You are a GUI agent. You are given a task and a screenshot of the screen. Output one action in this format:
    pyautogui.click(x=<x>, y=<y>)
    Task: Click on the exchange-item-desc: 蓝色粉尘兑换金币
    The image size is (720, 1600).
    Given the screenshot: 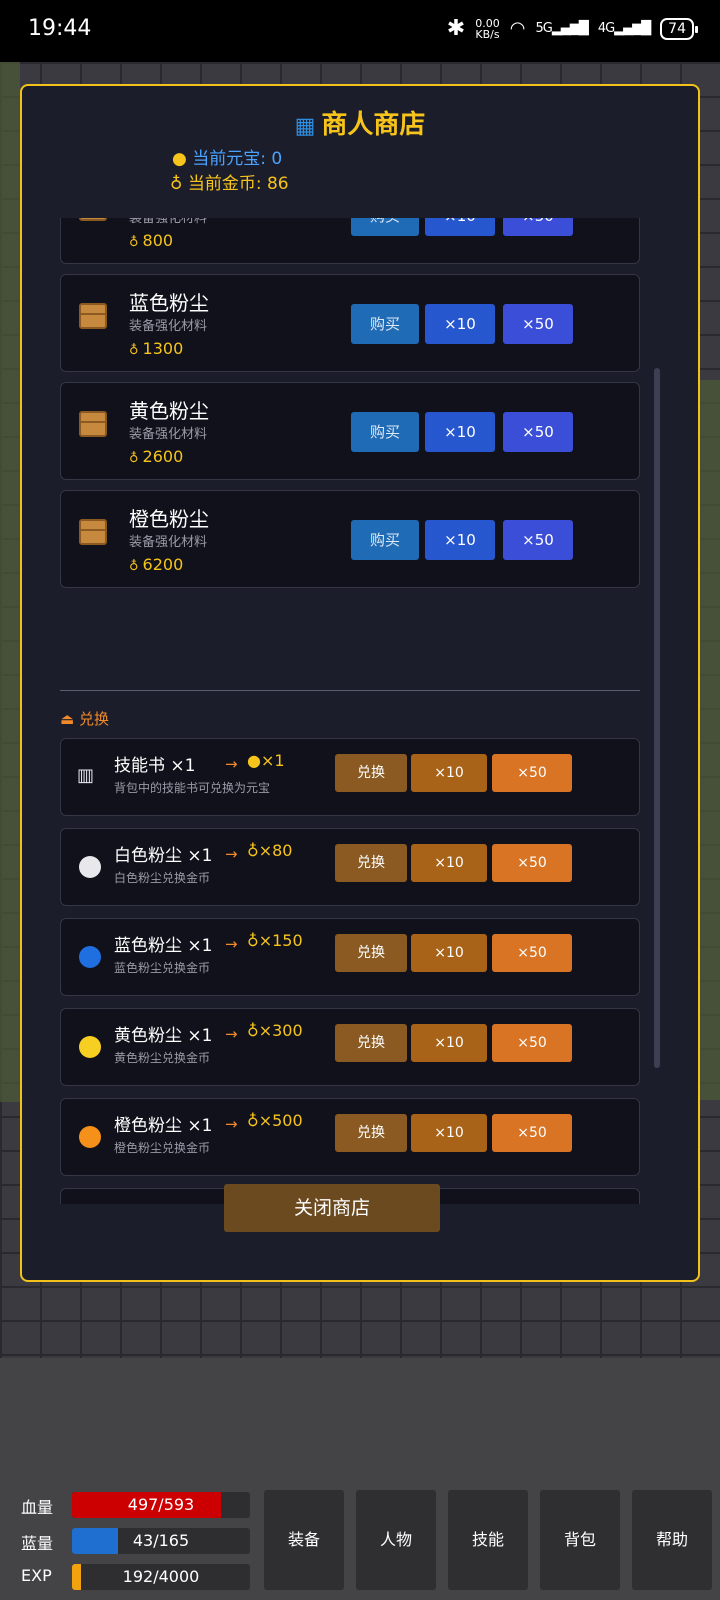 What is the action you would take?
    pyautogui.click(x=162, y=968)
    